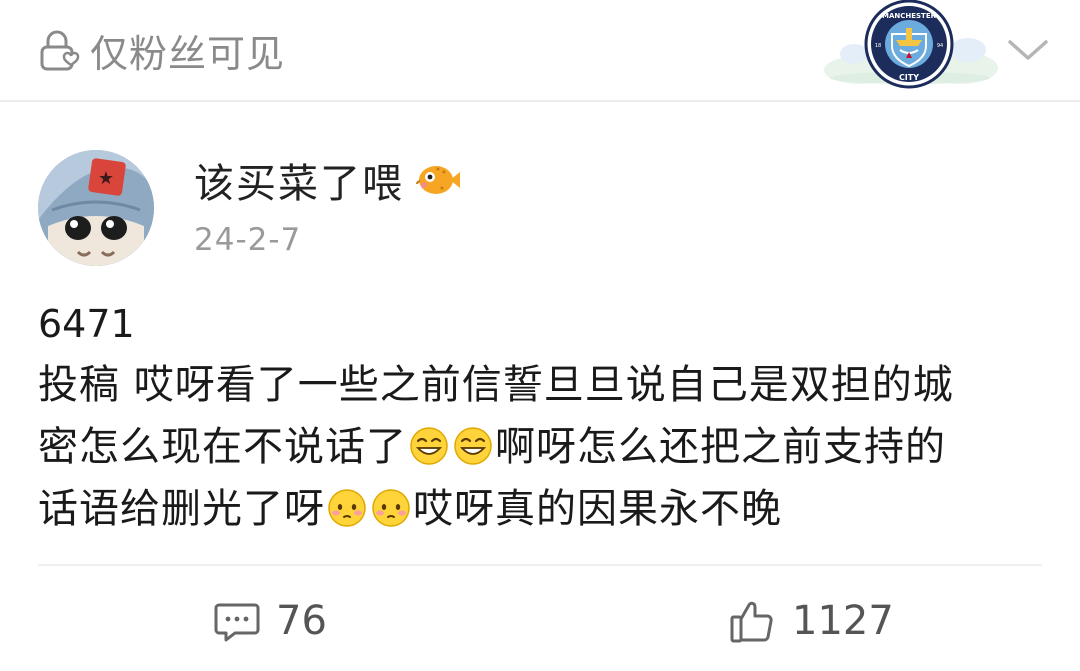  I want to click on badge-year-left: 18, so click(878, 46).